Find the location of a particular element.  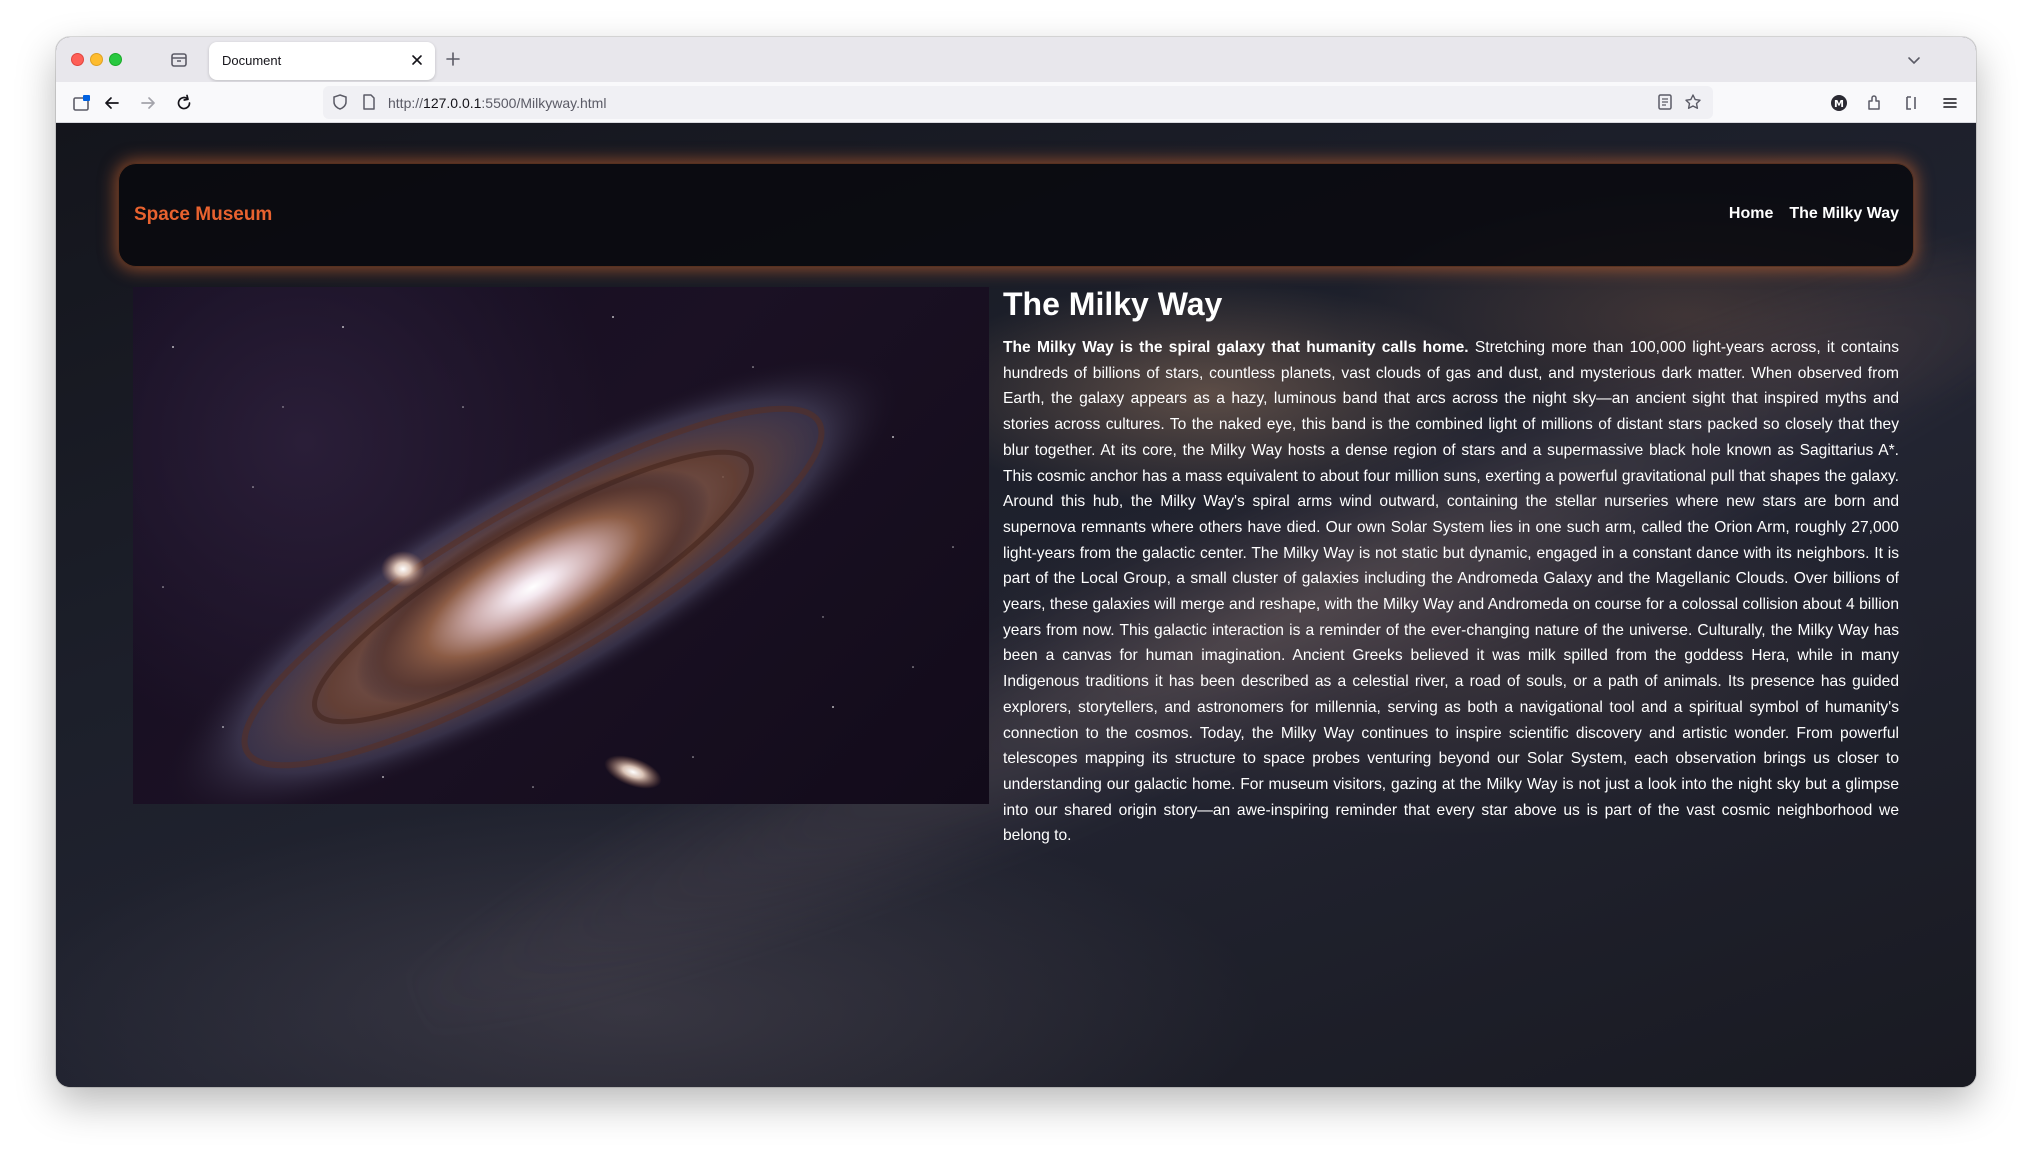

sidebar-tabs-icon is located at coordinates (179, 60).